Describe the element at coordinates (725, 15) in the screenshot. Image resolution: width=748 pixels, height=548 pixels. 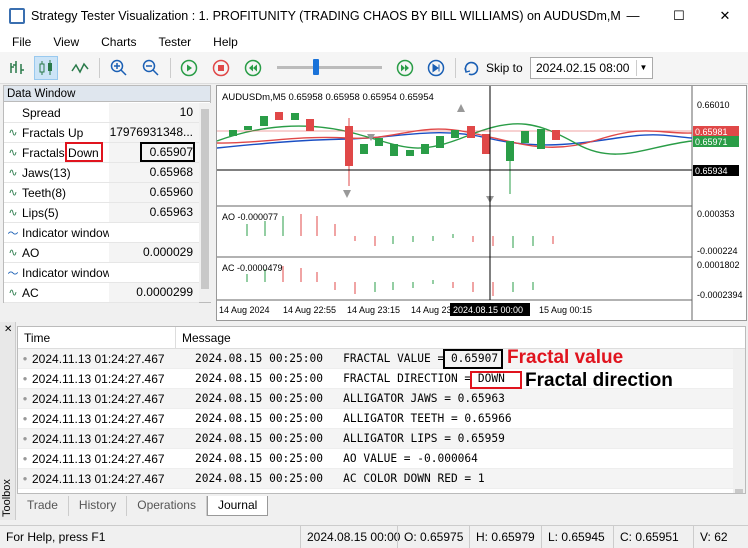
I see `close-button: ✕` at that location.